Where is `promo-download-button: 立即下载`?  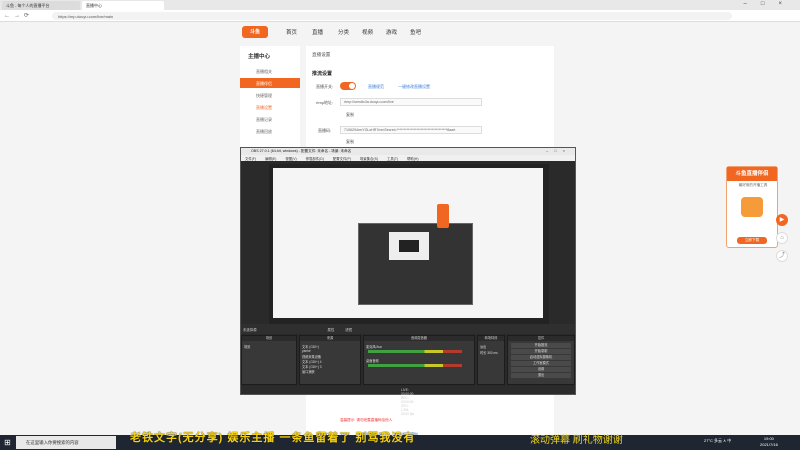 promo-download-button: 立即下载 is located at coordinates (752, 240).